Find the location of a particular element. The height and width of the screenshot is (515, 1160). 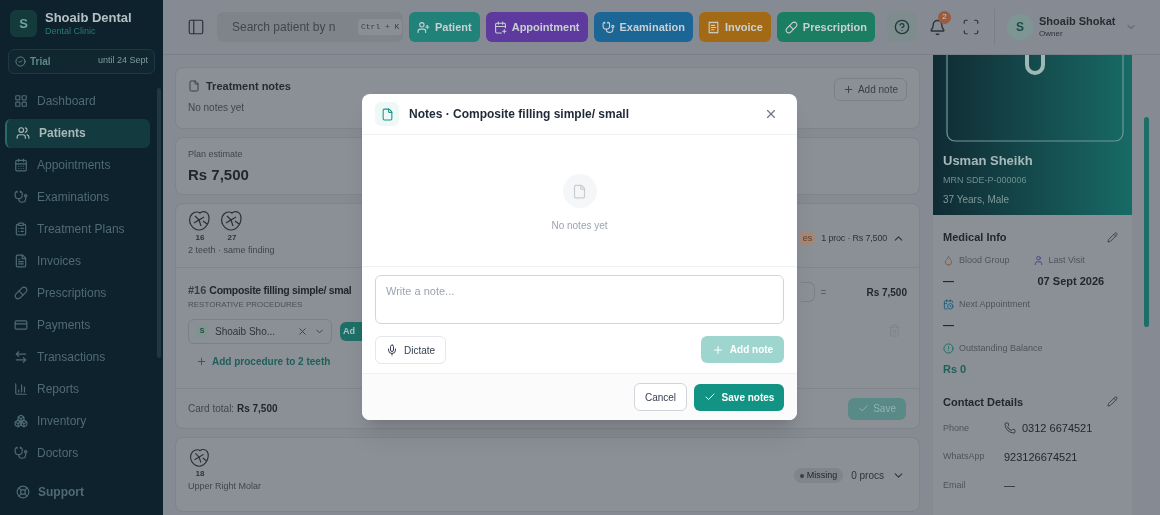

section-title: Treatment notes is located at coordinates (248, 86).